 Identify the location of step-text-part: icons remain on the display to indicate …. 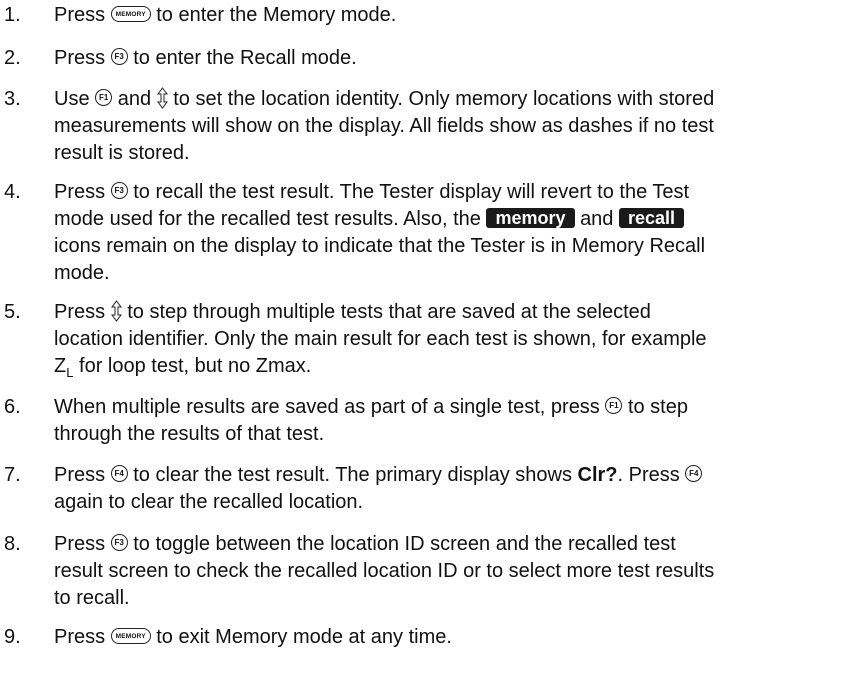
(380, 246).